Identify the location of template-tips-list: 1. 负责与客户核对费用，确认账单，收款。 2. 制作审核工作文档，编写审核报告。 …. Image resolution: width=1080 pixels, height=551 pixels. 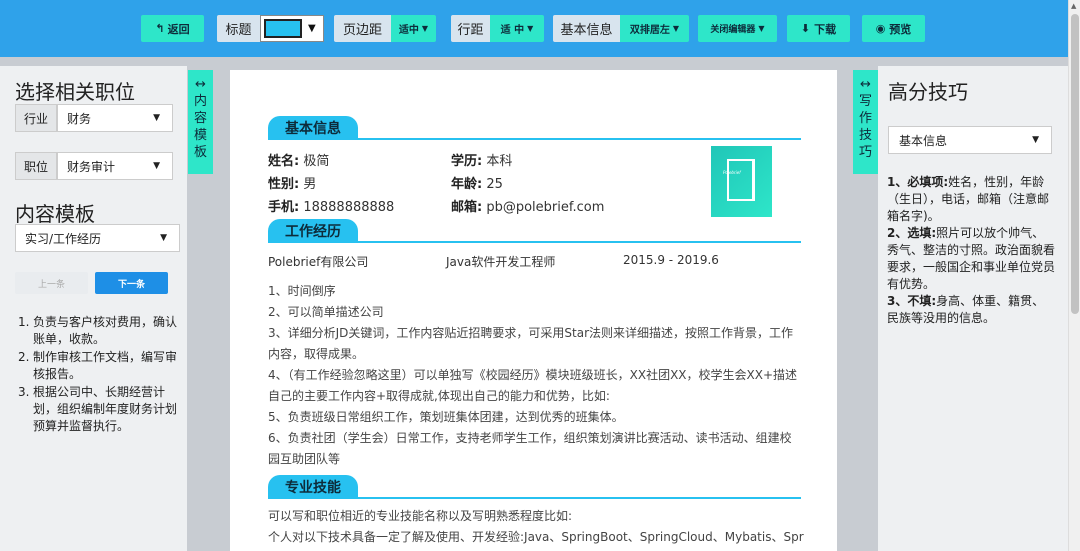
(99, 375).